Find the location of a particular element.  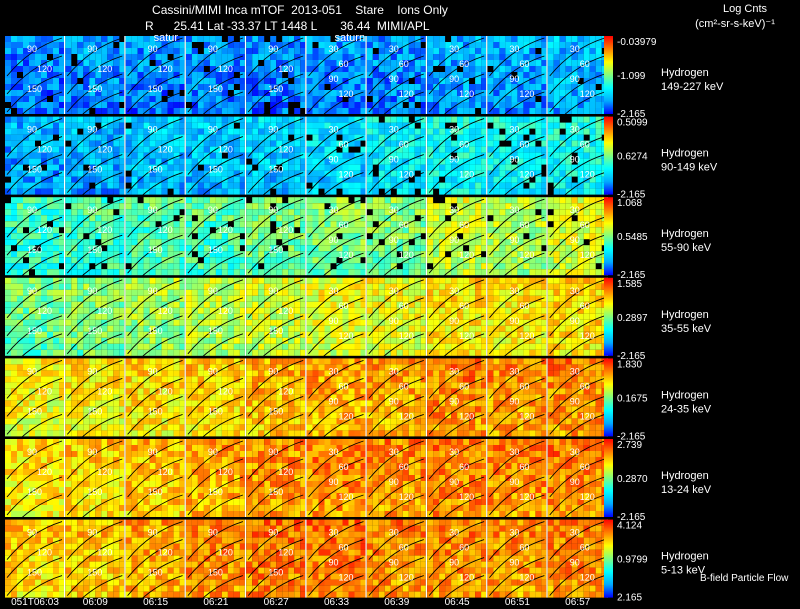

panel-separator is located at coordinates (366, 236).